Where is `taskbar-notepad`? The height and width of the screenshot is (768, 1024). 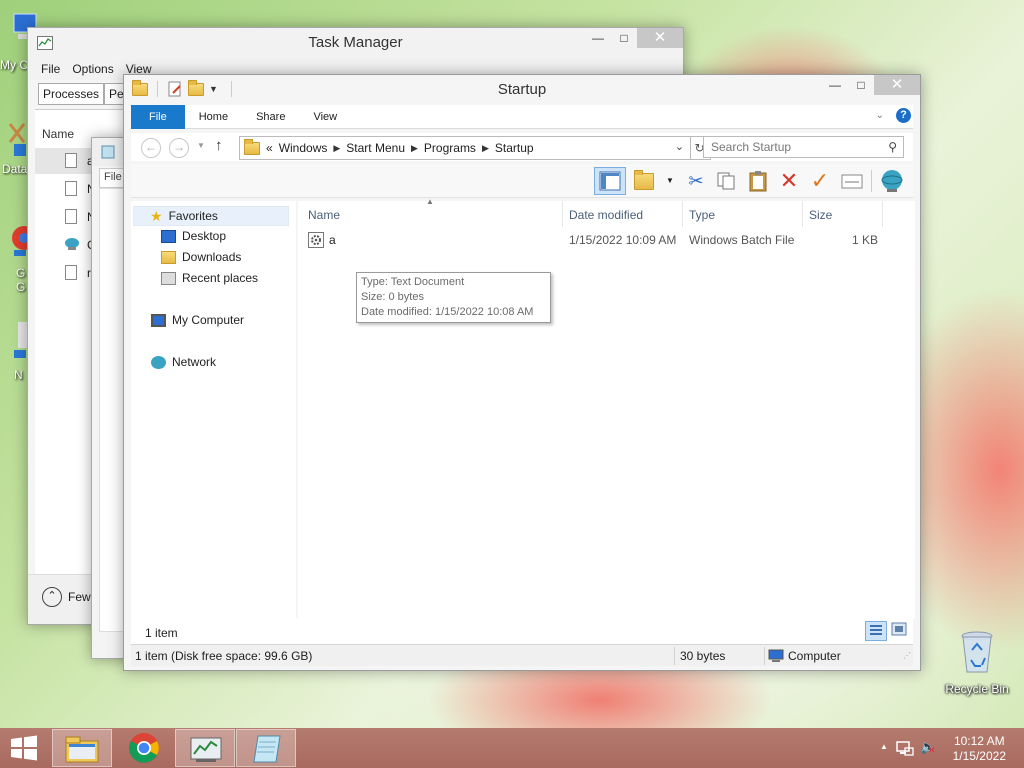 taskbar-notepad is located at coordinates (266, 748).